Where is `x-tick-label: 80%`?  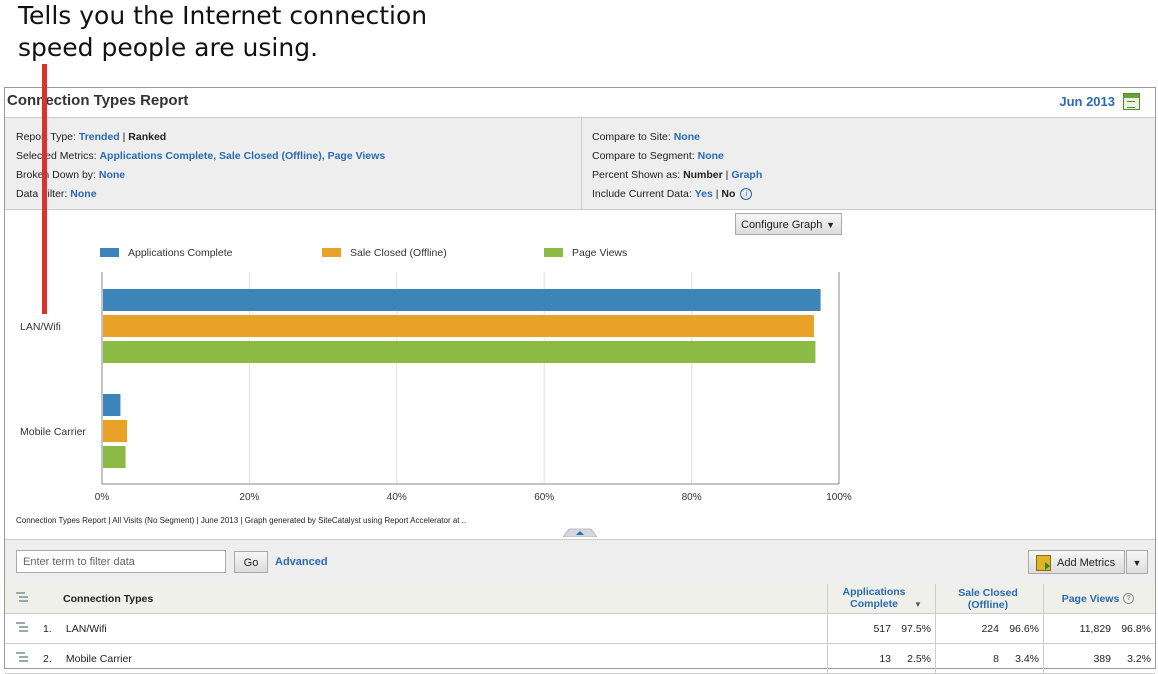 x-tick-label: 80% is located at coordinates (692, 497).